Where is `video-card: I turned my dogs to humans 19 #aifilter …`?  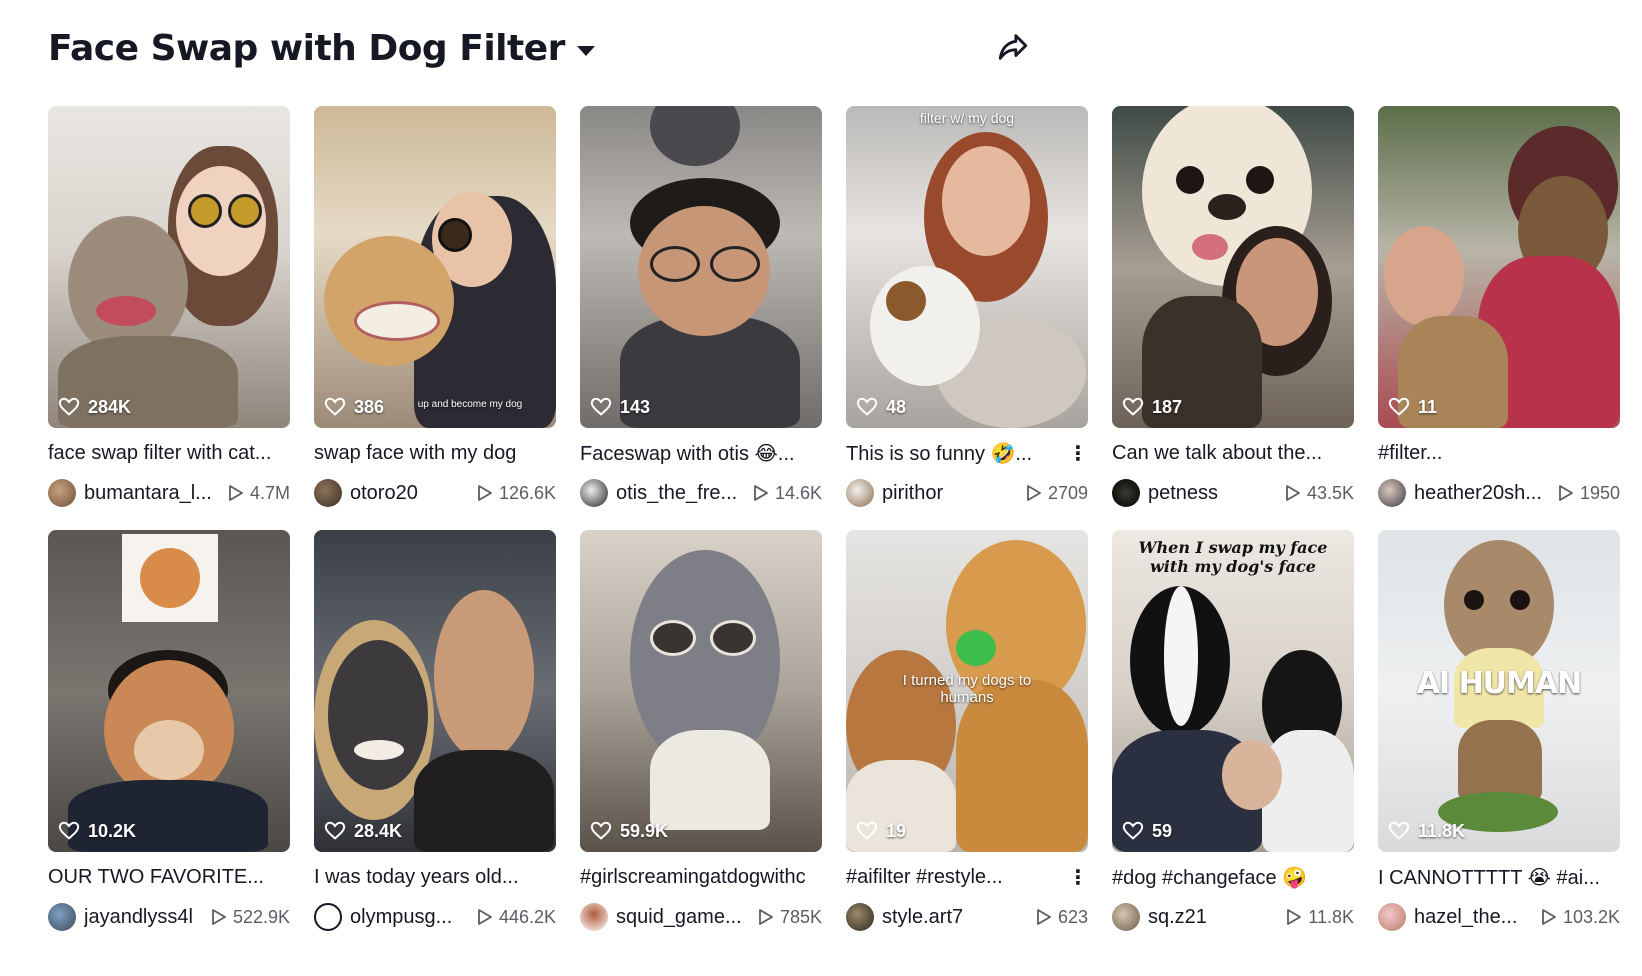
video-card: I turned my dogs to humans 19 #aifilter … is located at coordinates (967, 731).